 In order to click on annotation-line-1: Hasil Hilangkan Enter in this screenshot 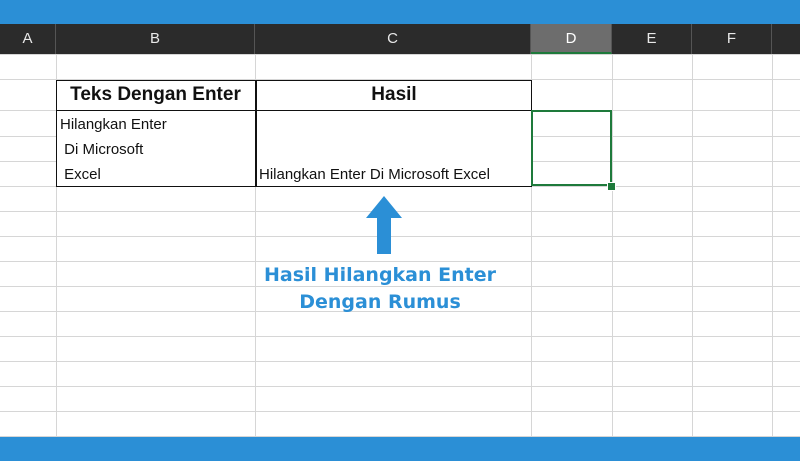, I will do `click(380, 275)`.